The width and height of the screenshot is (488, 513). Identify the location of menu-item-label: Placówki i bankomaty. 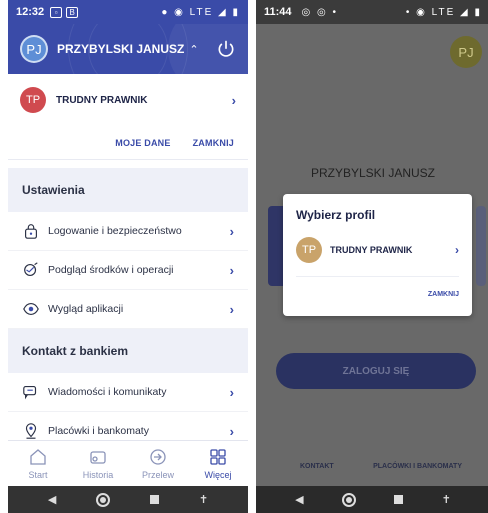
(98, 431).